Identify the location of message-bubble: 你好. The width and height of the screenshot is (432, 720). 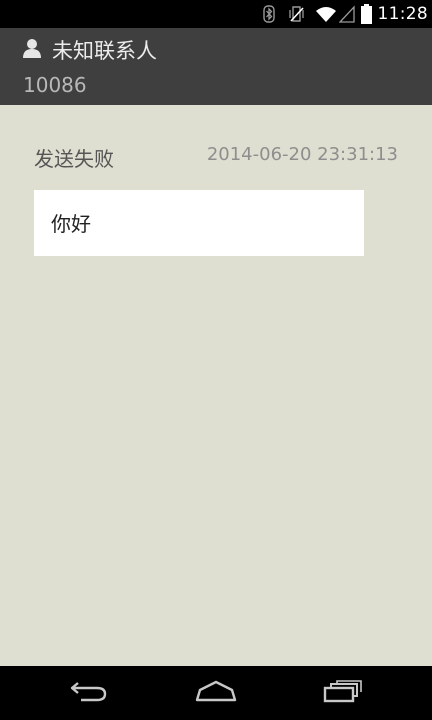
(199, 223).